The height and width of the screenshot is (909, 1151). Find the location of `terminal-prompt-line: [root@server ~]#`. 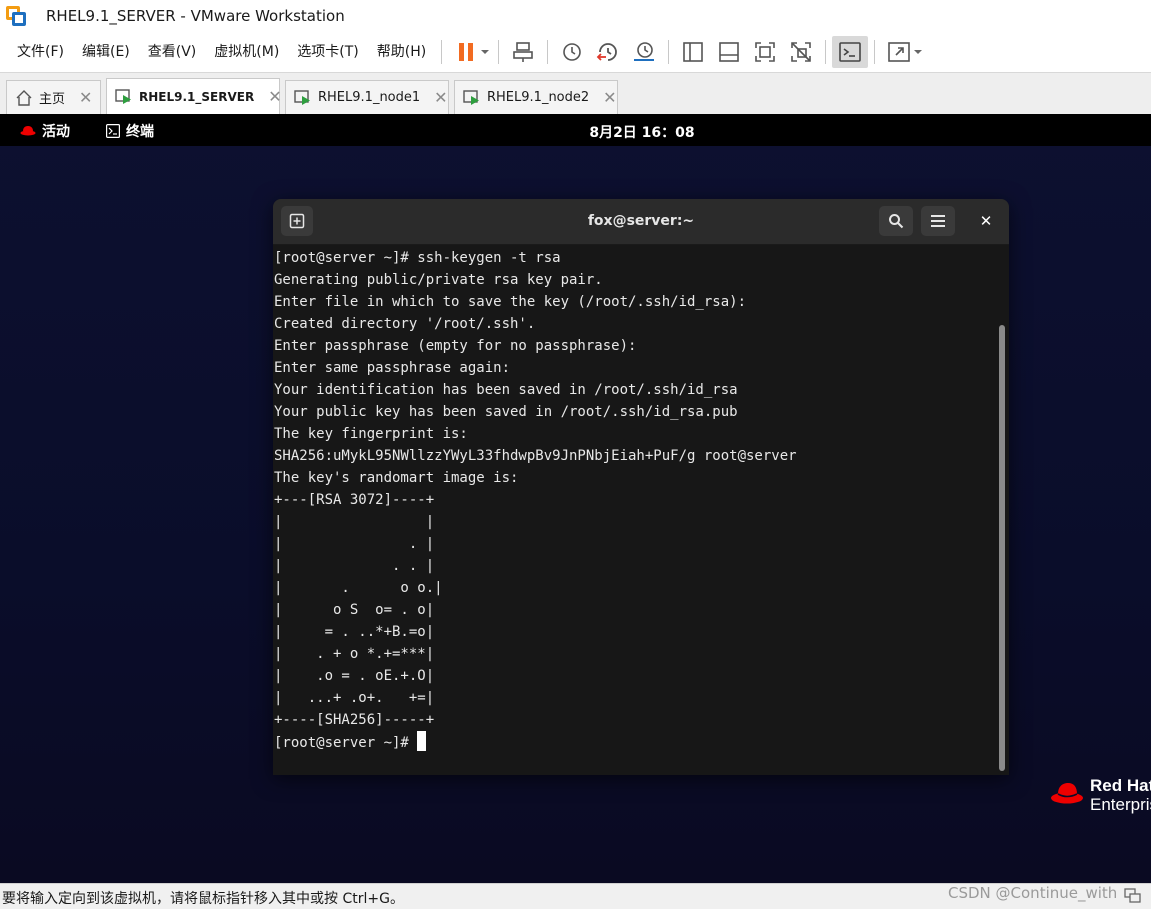

terminal-prompt-line: [root@server ~]# is located at coordinates (634, 742).